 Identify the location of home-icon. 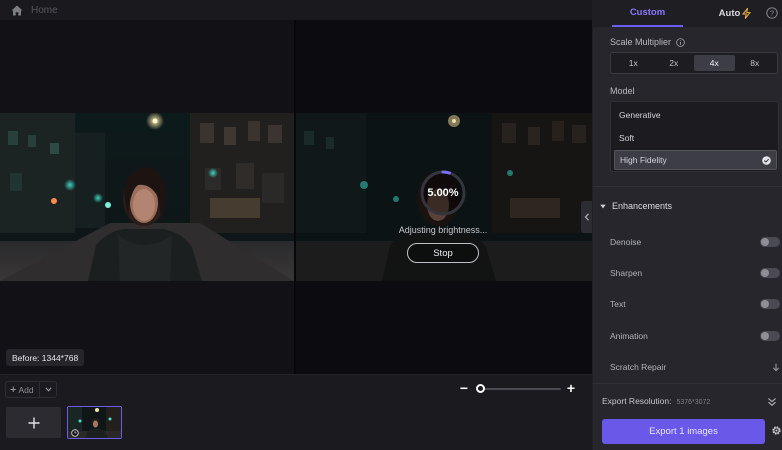
(17, 10).